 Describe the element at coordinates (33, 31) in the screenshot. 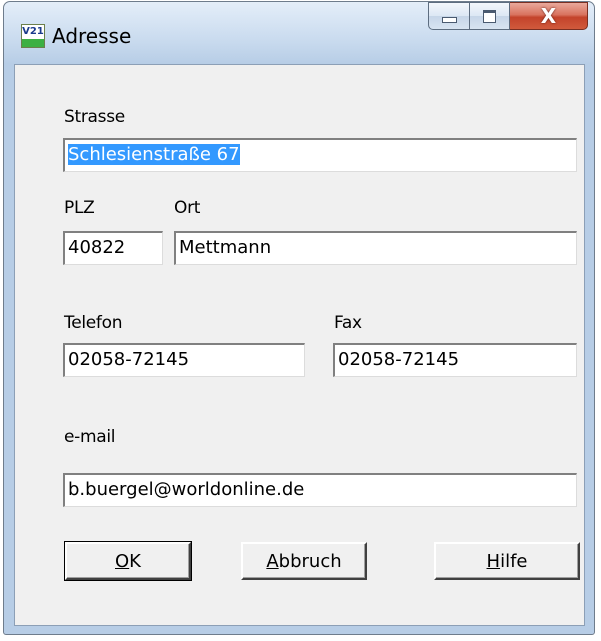

I see `app-icon-text: V21` at that location.